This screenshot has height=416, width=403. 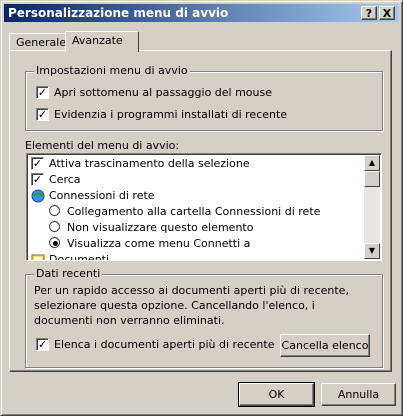 What do you see at coordinates (42, 344) in the screenshot?
I see `list-recent-docs-checkbox: ✓` at bounding box center [42, 344].